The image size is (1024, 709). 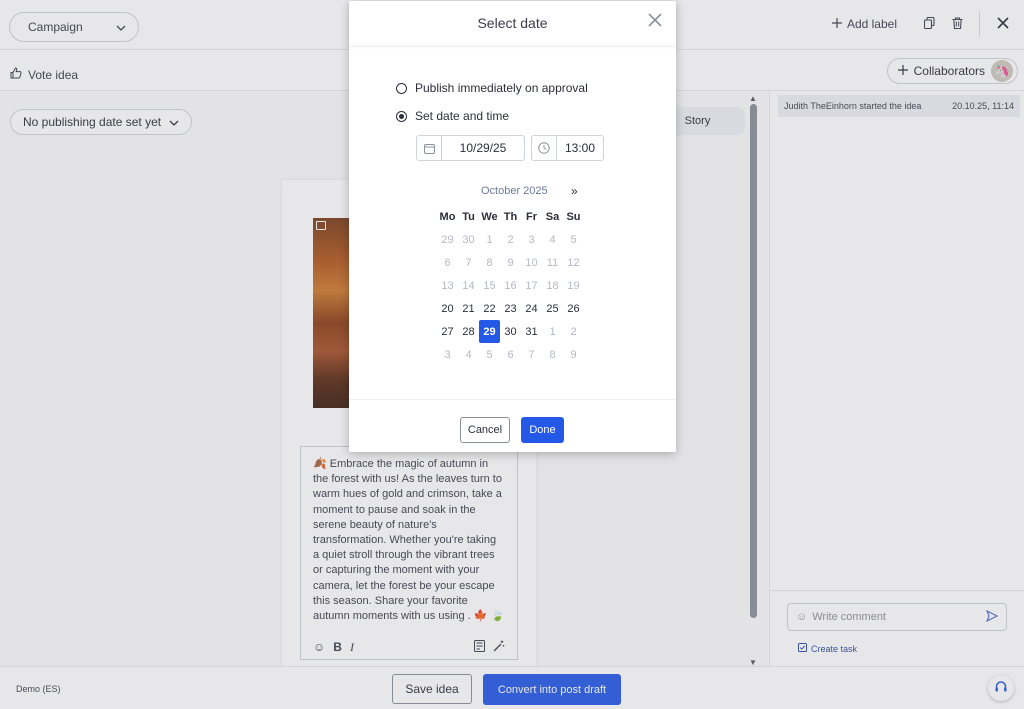 What do you see at coordinates (580, 148) in the screenshot?
I see `time-value: 13:00` at bounding box center [580, 148].